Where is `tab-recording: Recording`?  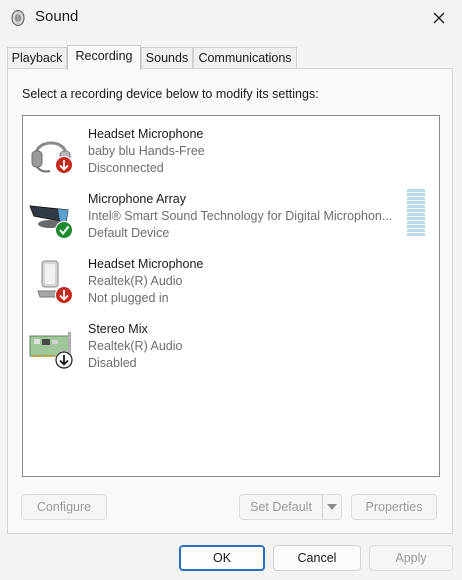
tab-recording: Recording is located at coordinates (104, 57).